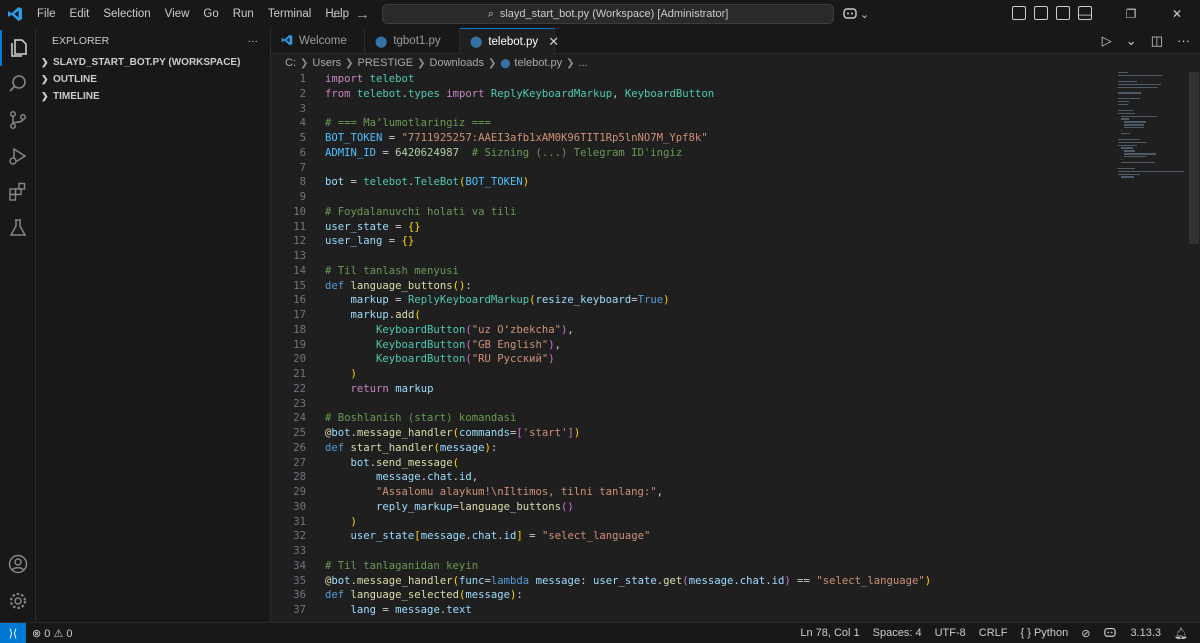  I want to click on code-line: 17 markup.add(, so click(691, 315).